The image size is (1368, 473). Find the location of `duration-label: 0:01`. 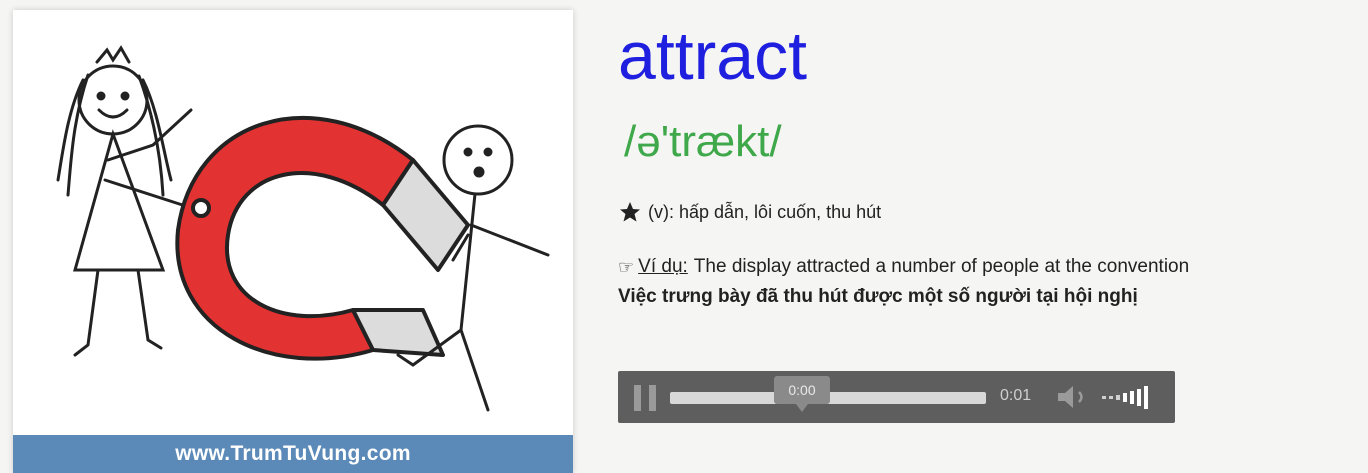

duration-label: 0:01 is located at coordinates (1016, 395).